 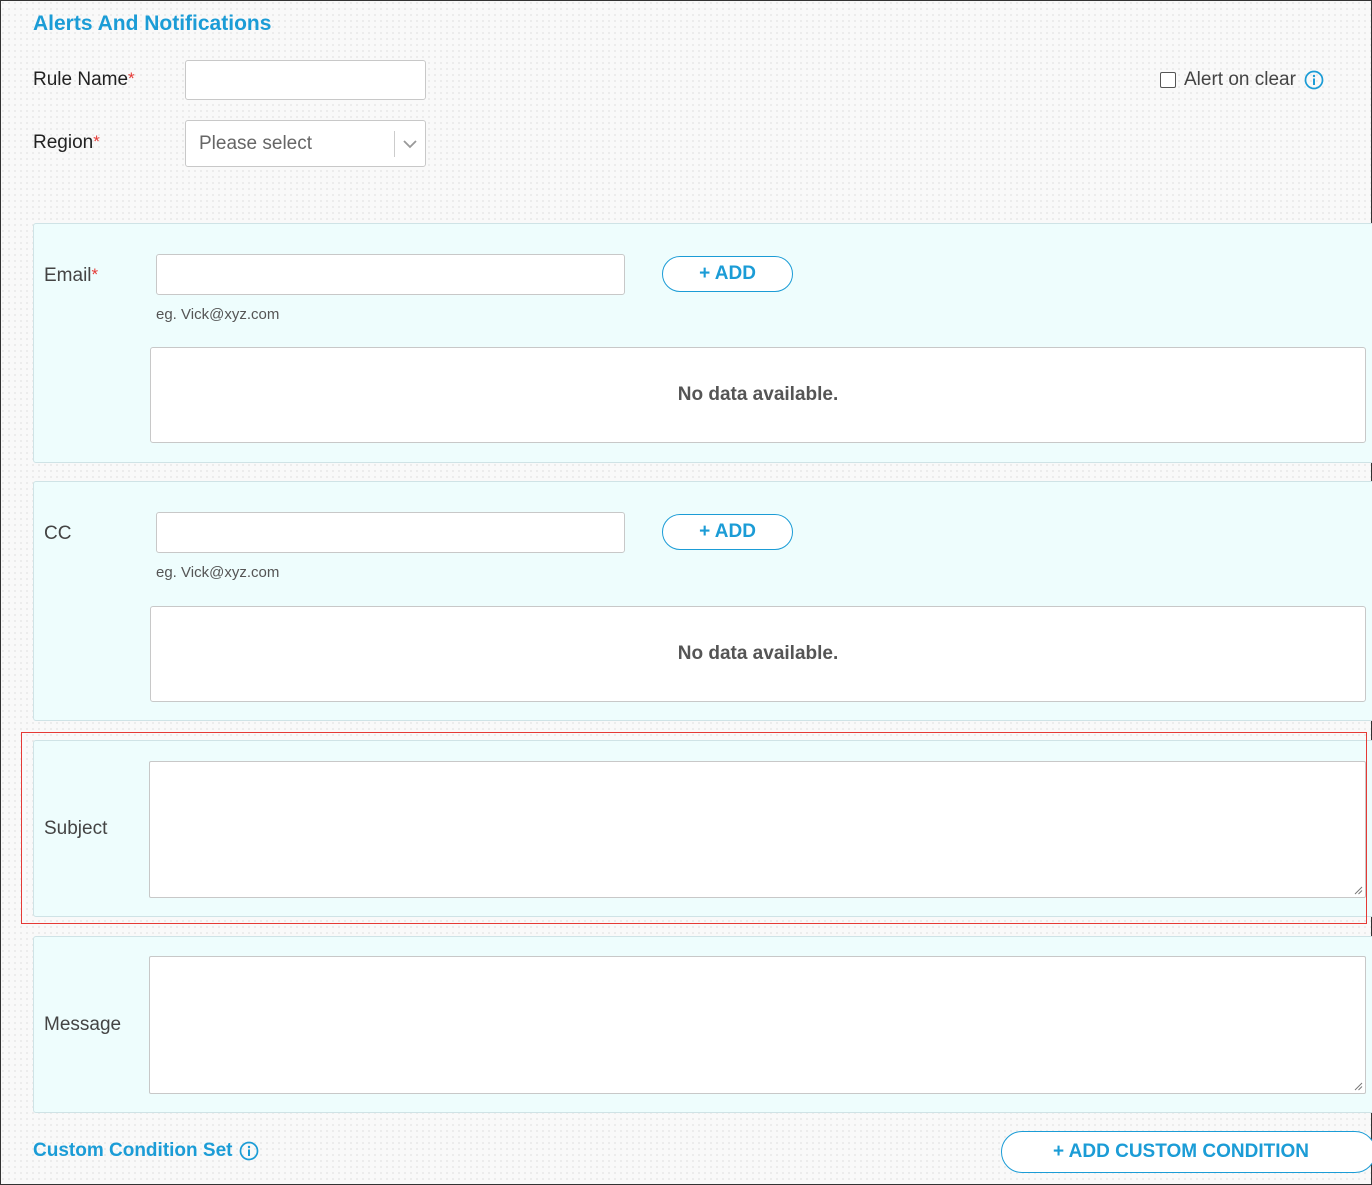 I want to click on cc-list: No data available., so click(x=758, y=654).